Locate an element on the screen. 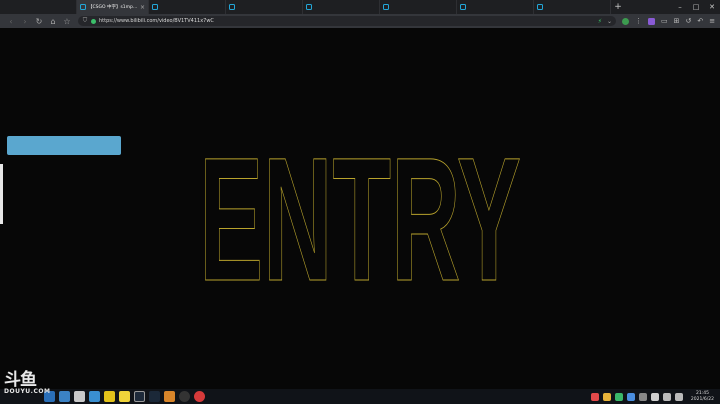  watermark-site: DOUYU.COM is located at coordinates (27, 391).